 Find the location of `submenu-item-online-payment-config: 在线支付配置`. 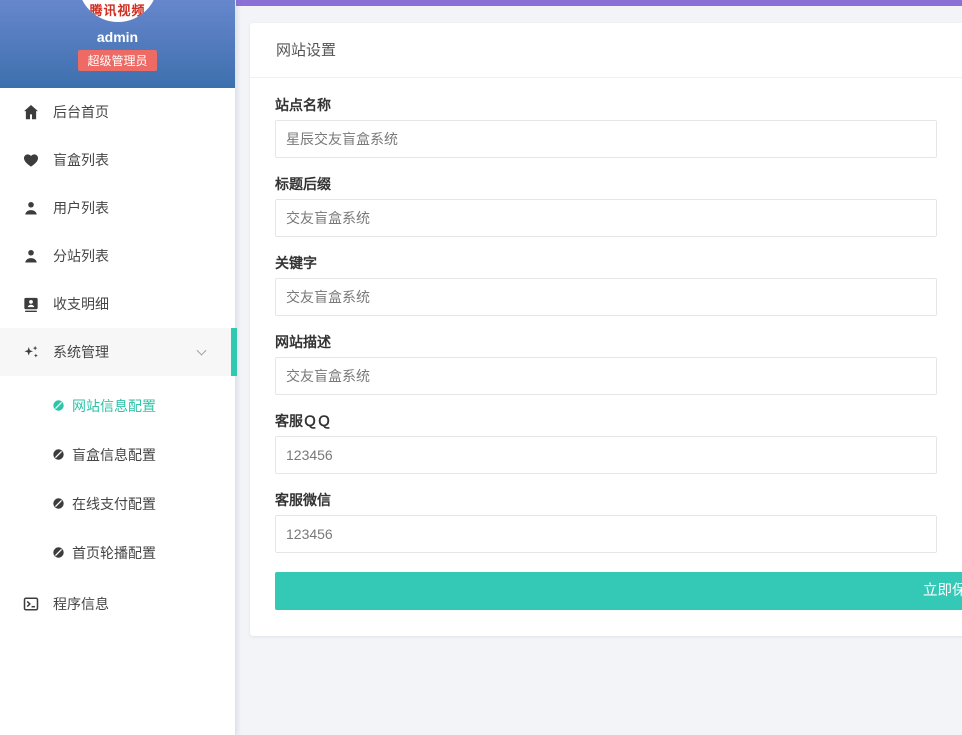

submenu-item-online-payment-config: 在线支付配置 is located at coordinates (117, 503).